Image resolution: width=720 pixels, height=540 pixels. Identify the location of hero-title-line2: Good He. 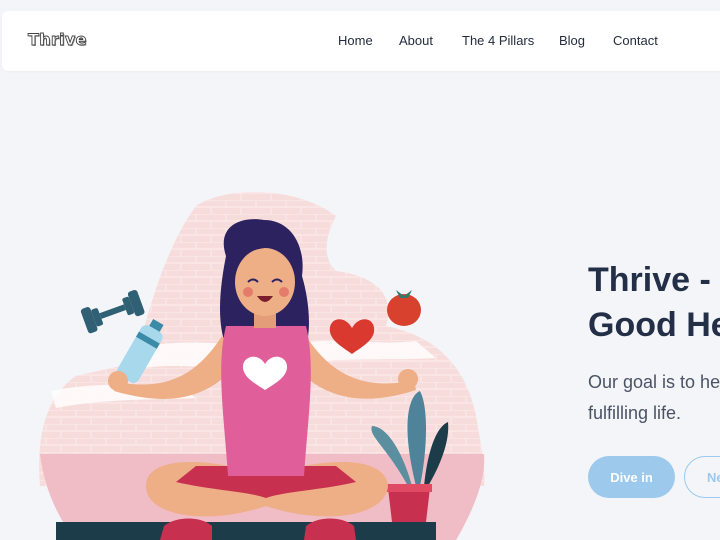
(654, 325).